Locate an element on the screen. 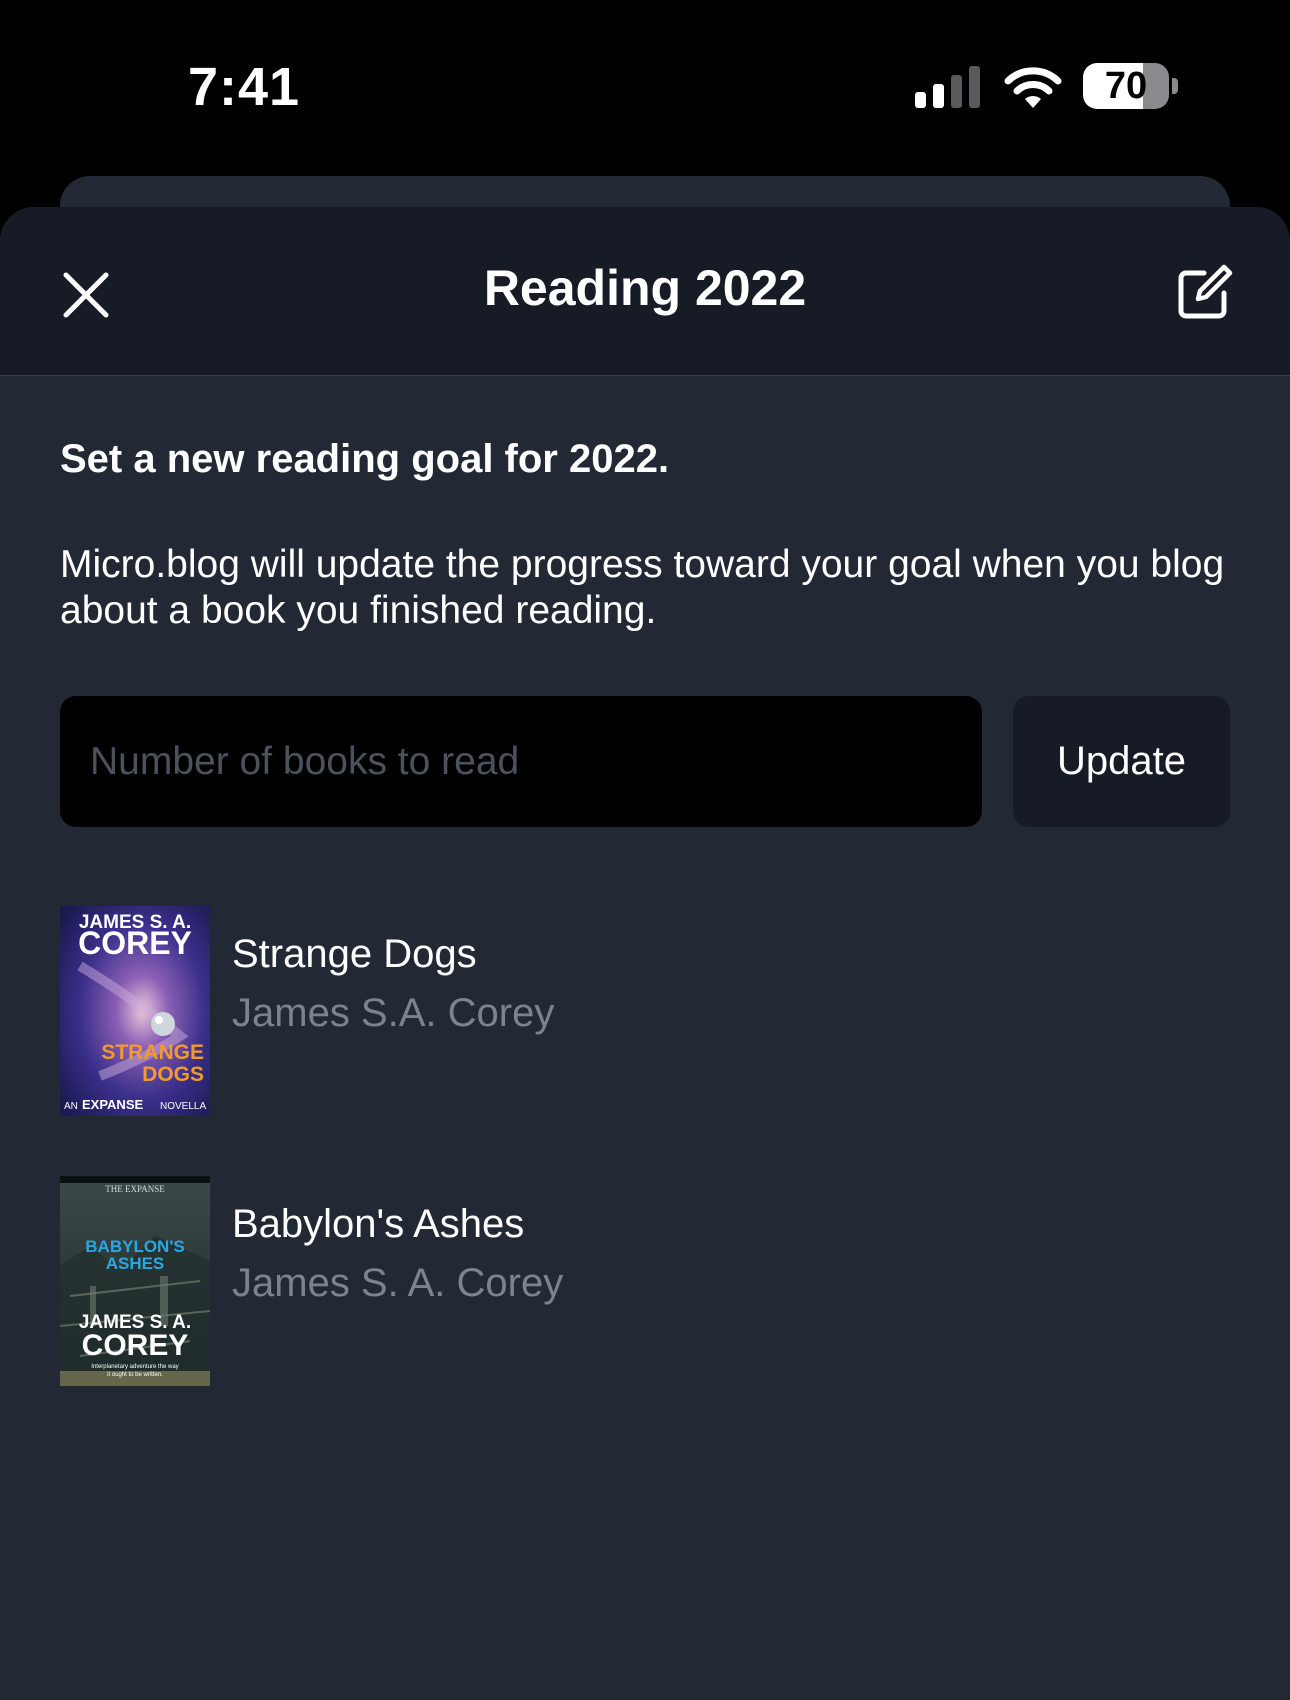 The image size is (1290, 1700). compose-icon is located at coordinates (1205, 292).